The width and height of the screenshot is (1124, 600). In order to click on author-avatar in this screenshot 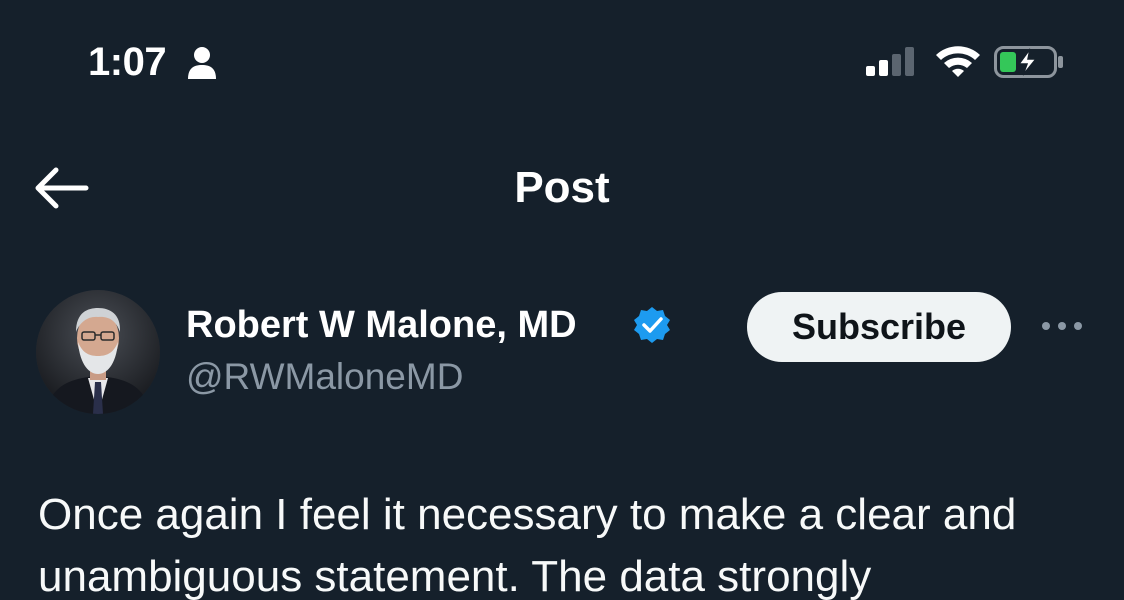, I will do `click(98, 352)`.